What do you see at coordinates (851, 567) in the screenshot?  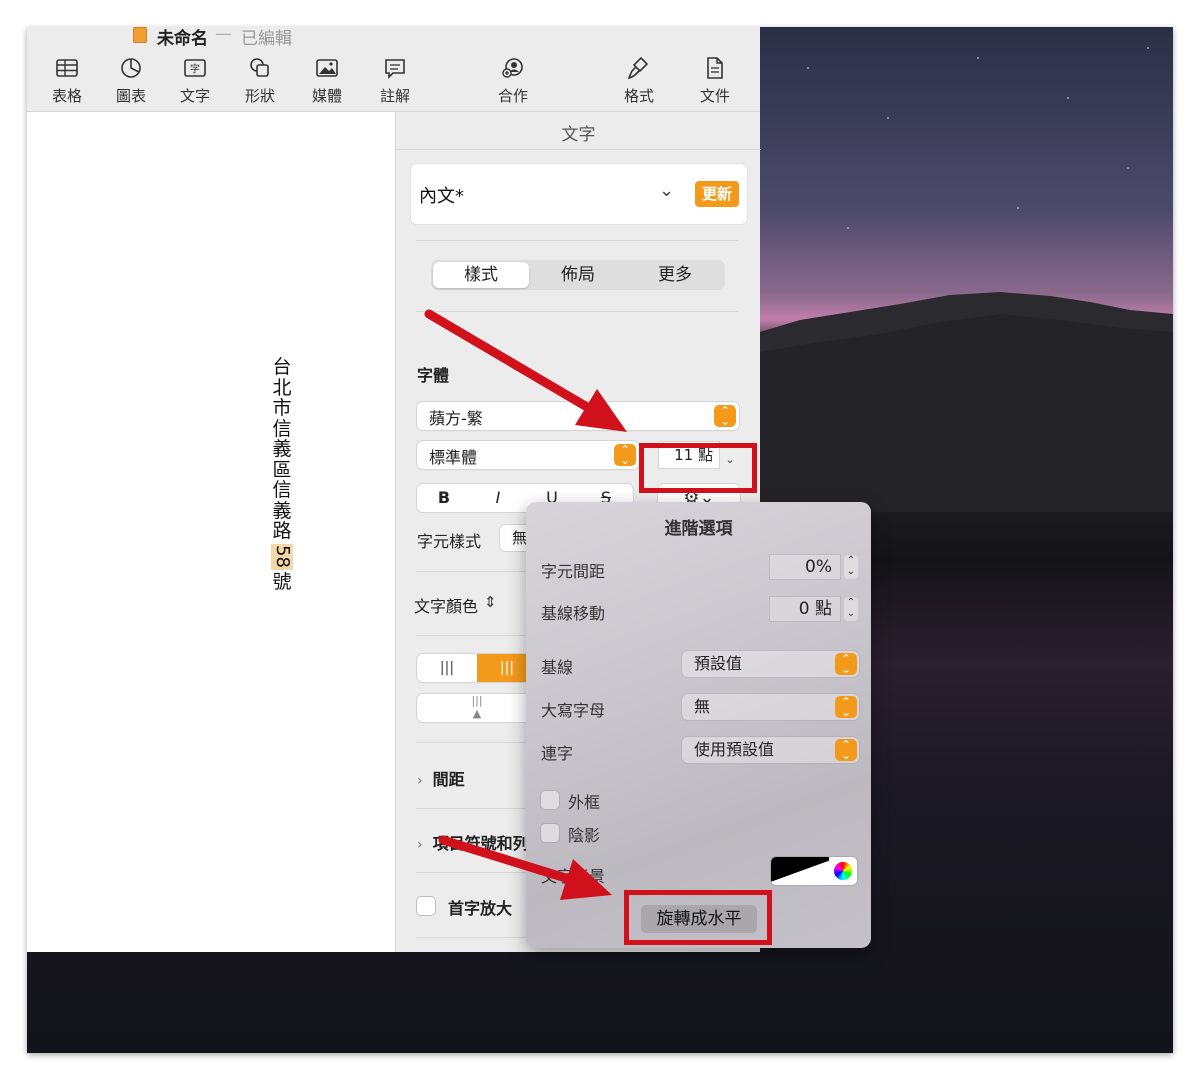 I see `char-spacing-stepper: ⌃ ⌄` at bounding box center [851, 567].